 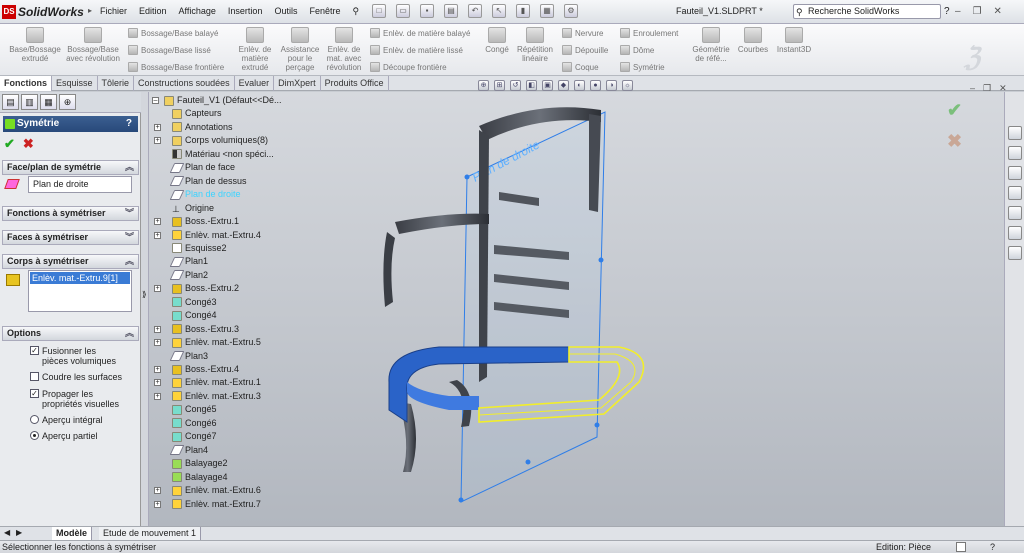 What do you see at coordinates (116, 83) in the screenshot?
I see `tab-tolerie: Tôlerie` at bounding box center [116, 83].